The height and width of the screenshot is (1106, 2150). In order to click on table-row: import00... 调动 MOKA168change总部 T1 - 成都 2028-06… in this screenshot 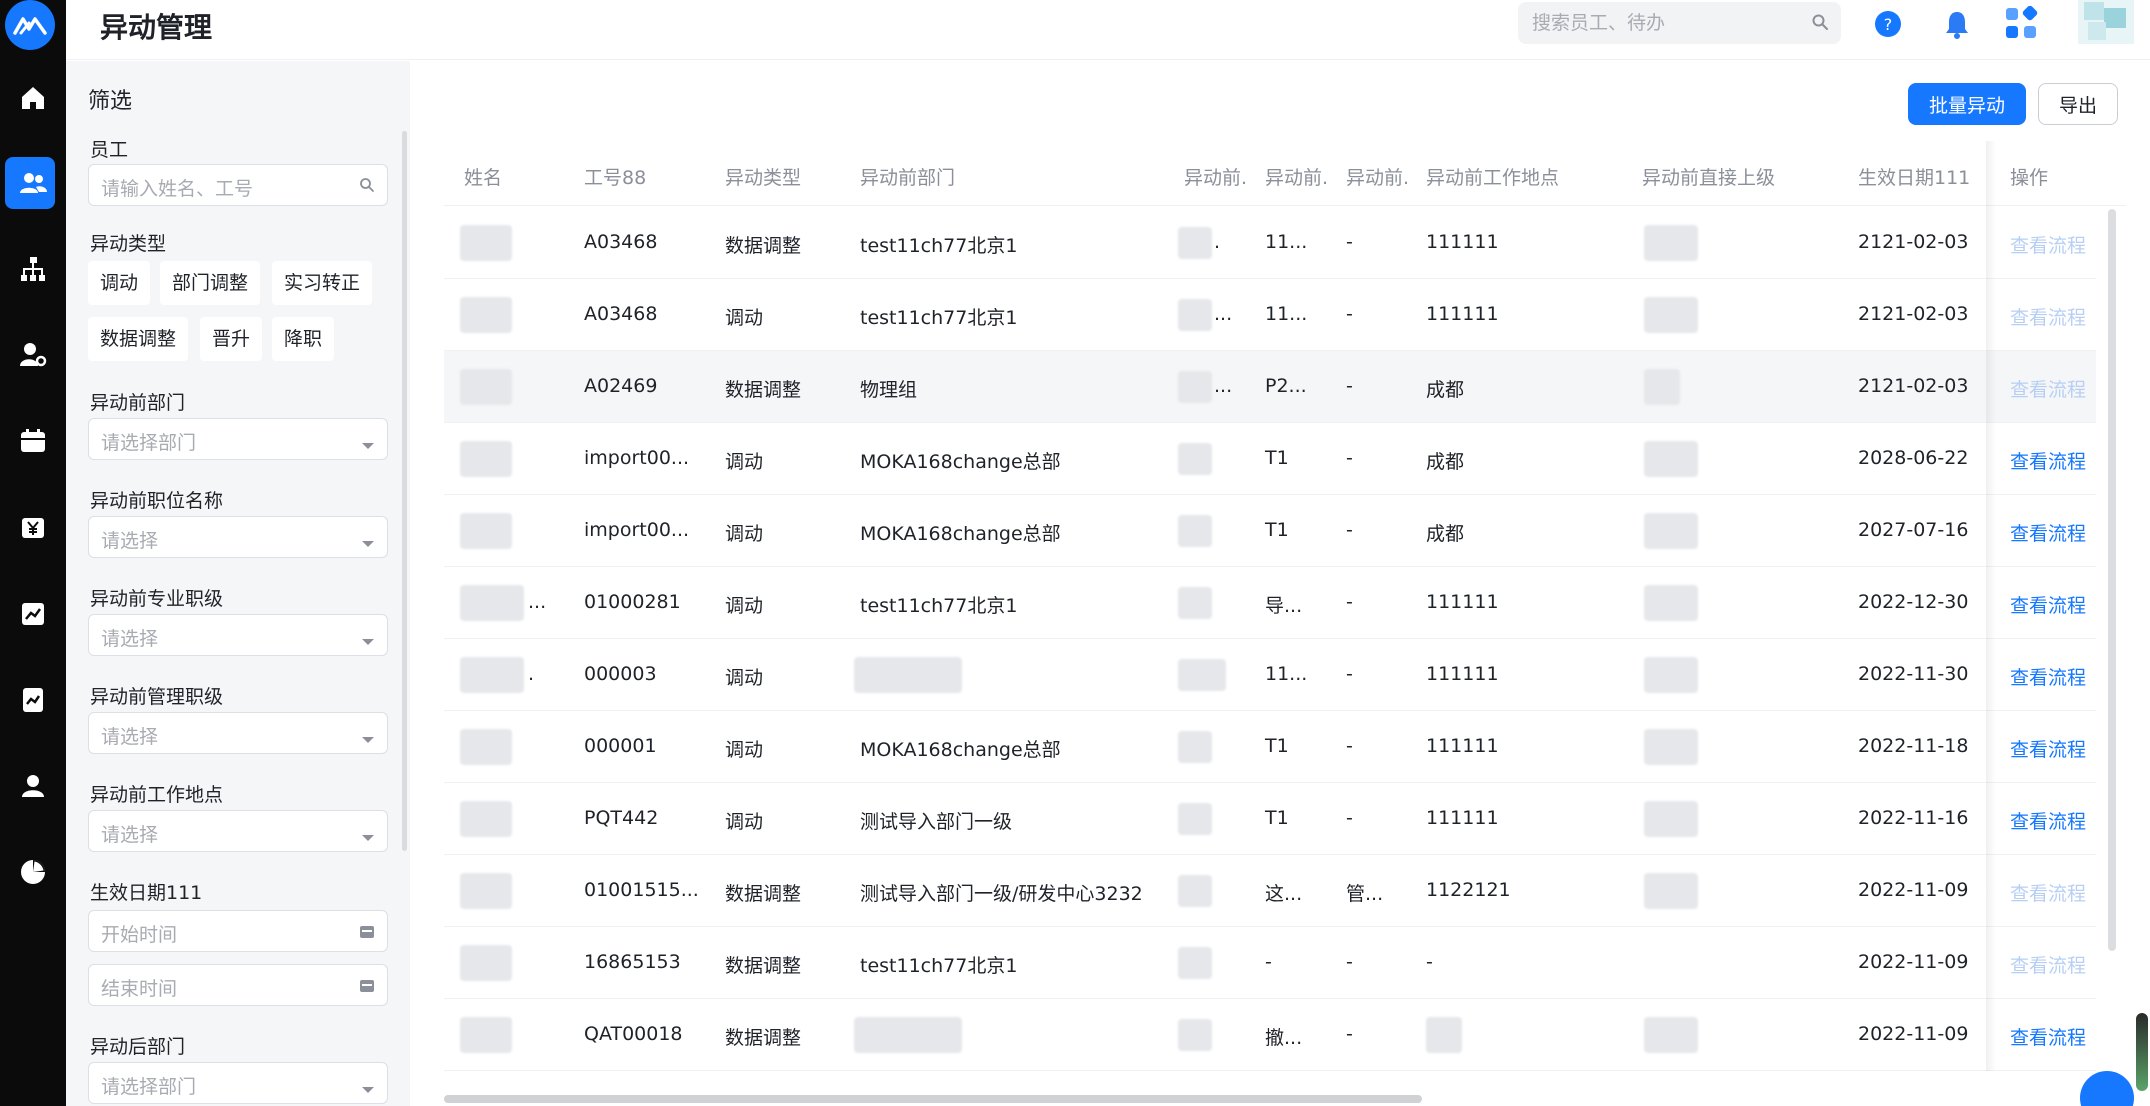, I will do `click(1270, 459)`.